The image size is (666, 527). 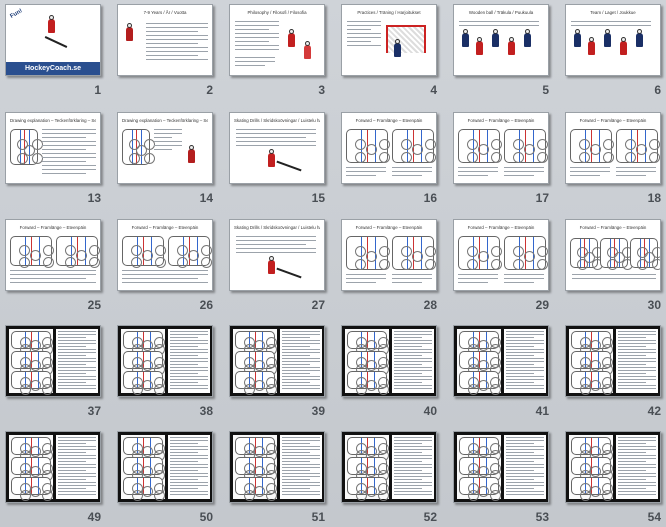 I want to click on slide-thumbnail: Practices / Träning / Harjoitukset, so click(x=389, y=40).